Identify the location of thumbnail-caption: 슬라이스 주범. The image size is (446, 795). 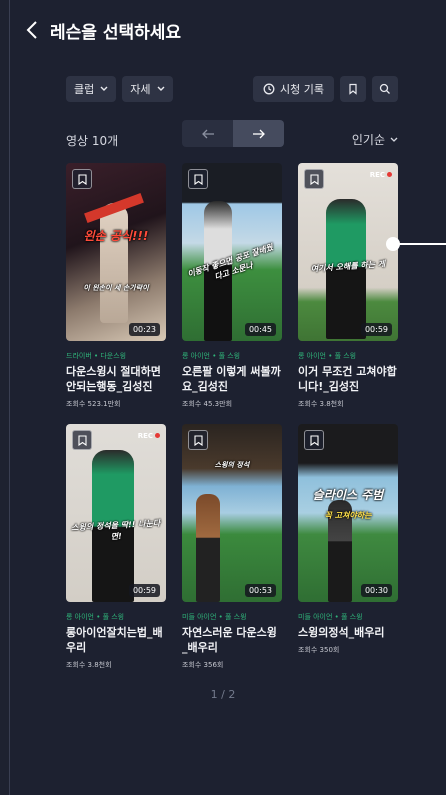
(348, 495).